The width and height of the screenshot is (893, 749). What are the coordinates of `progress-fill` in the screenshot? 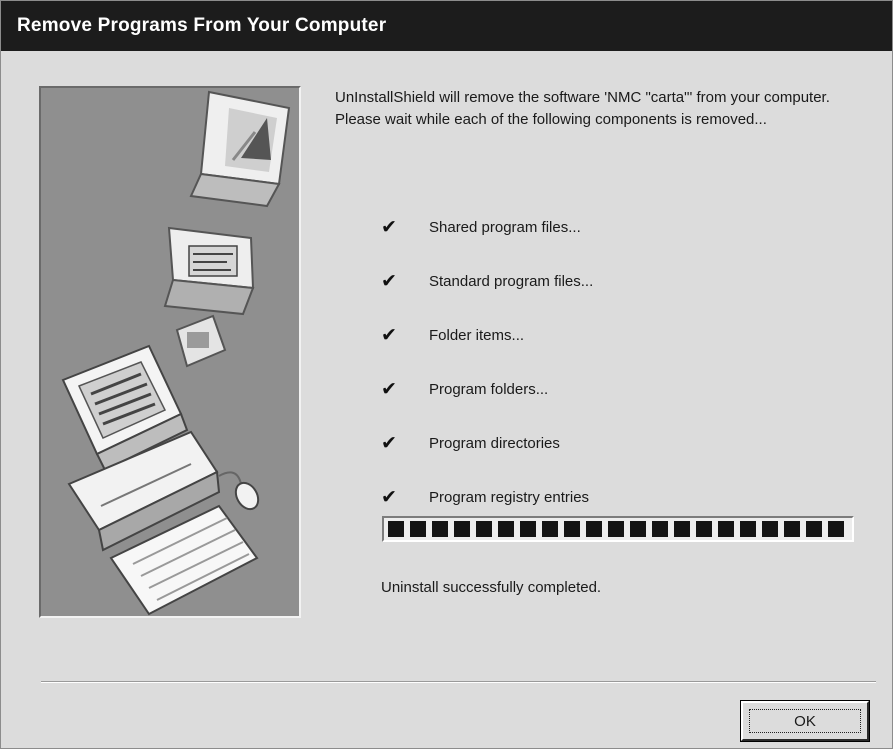 It's located at (618, 529).